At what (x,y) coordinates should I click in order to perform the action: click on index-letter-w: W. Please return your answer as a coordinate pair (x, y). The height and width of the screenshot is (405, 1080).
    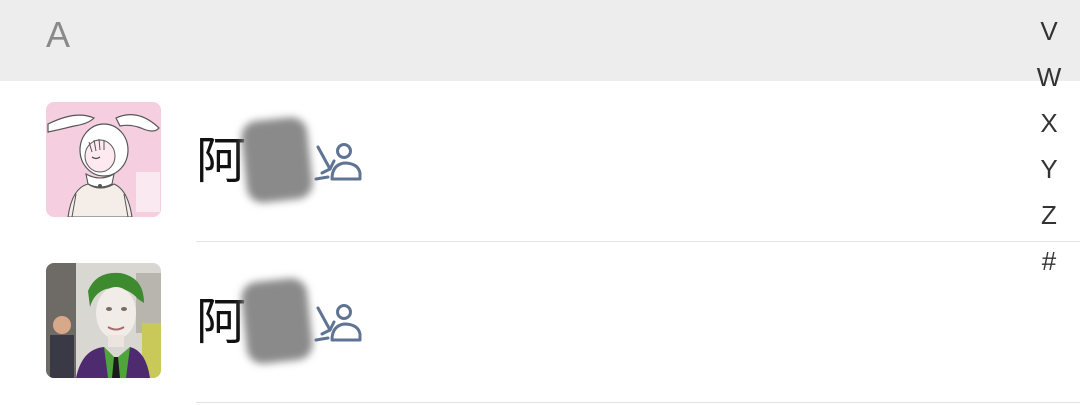
    Looking at the image, I should click on (1049, 77).